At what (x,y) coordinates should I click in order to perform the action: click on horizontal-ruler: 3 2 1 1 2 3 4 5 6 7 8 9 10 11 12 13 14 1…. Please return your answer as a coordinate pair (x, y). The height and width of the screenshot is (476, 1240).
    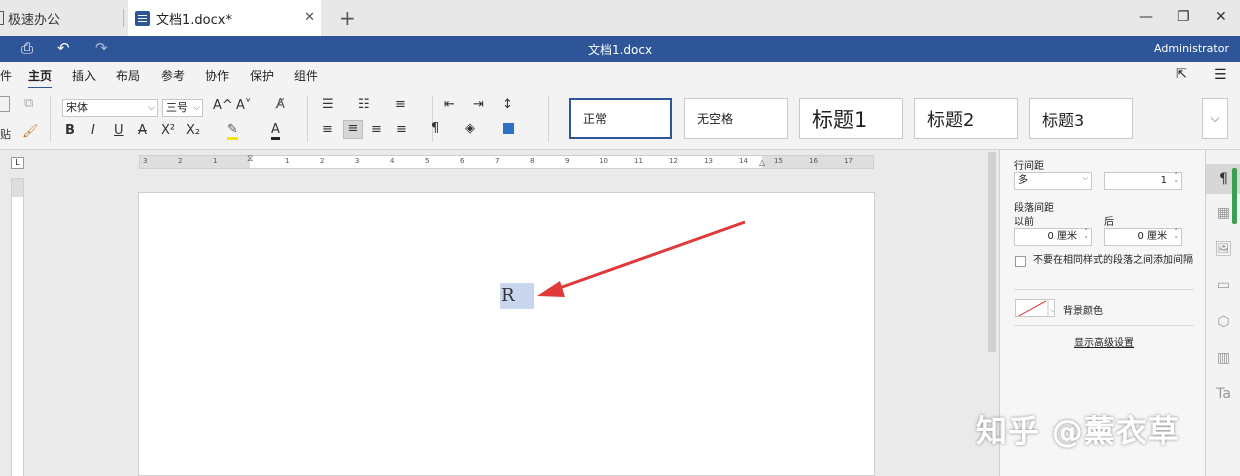
    Looking at the image, I should click on (506, 161).